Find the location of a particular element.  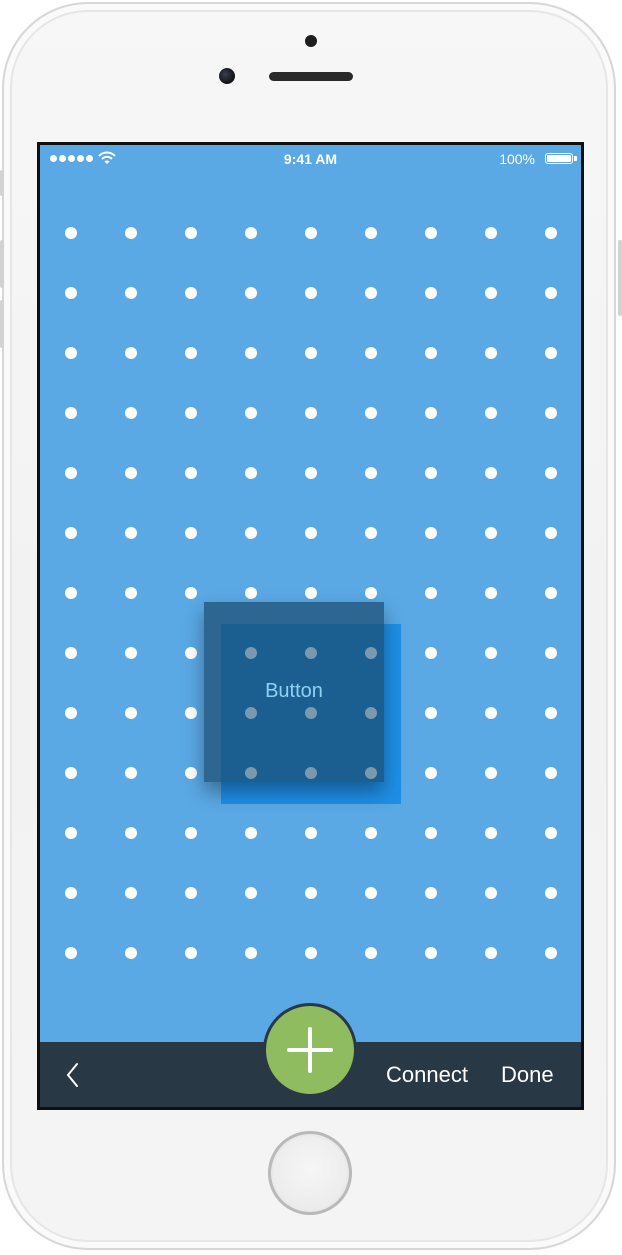

side-button-volume-up is located at coordinates (2, 264).